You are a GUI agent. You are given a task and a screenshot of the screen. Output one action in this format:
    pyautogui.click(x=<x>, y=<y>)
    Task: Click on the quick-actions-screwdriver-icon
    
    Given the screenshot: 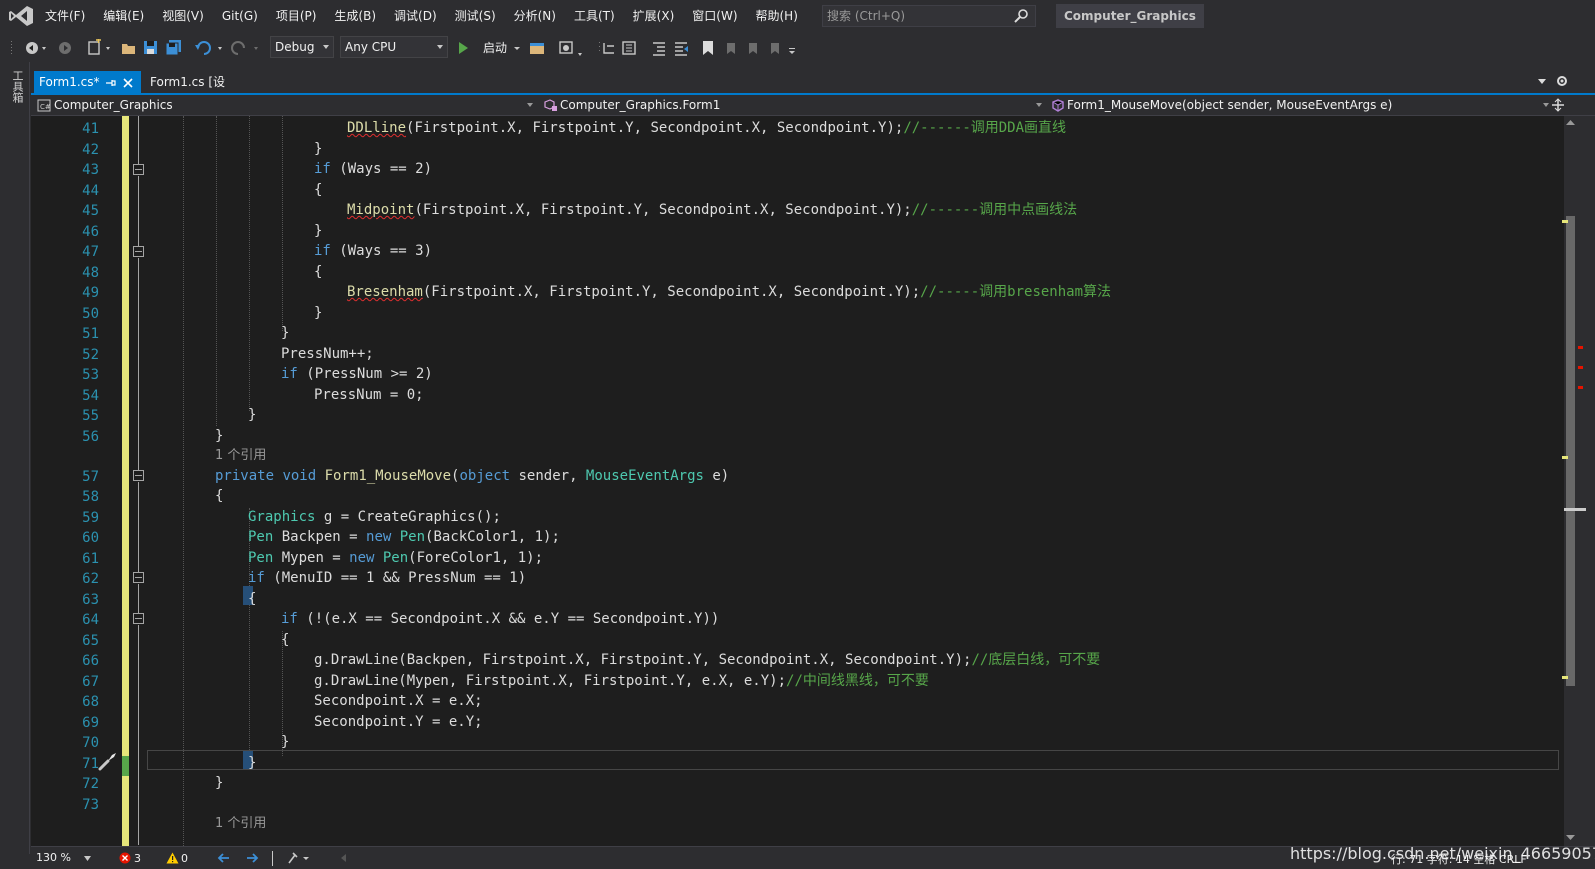 What is the action you would take?
    pyautogui.click(x=108, y=761)
    